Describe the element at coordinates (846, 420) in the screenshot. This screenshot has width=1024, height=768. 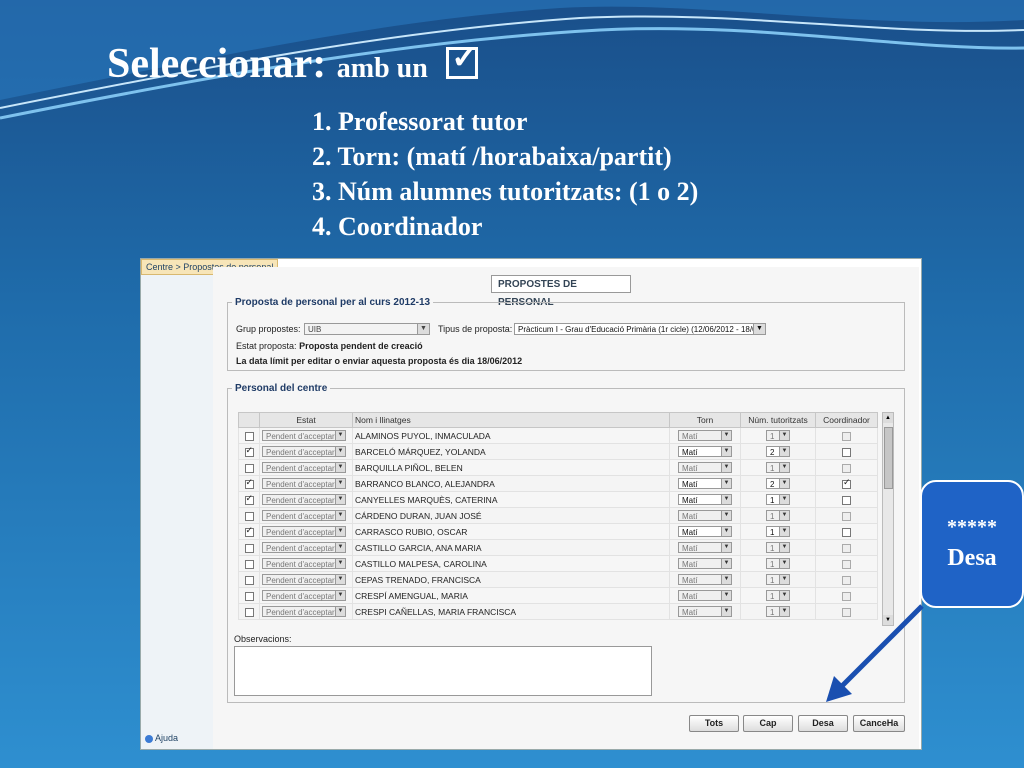
I see `col-header: Coordinador` at that location.